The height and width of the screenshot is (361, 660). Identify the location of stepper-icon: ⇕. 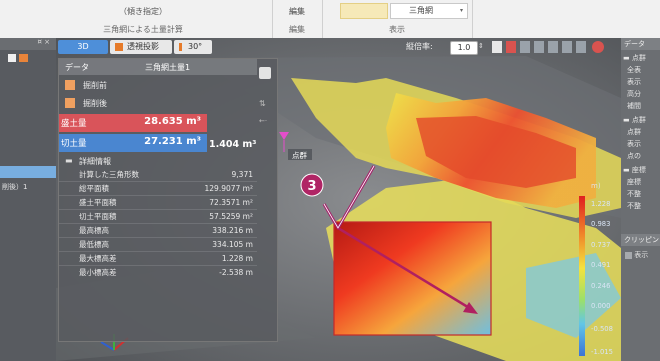
(483, 47).